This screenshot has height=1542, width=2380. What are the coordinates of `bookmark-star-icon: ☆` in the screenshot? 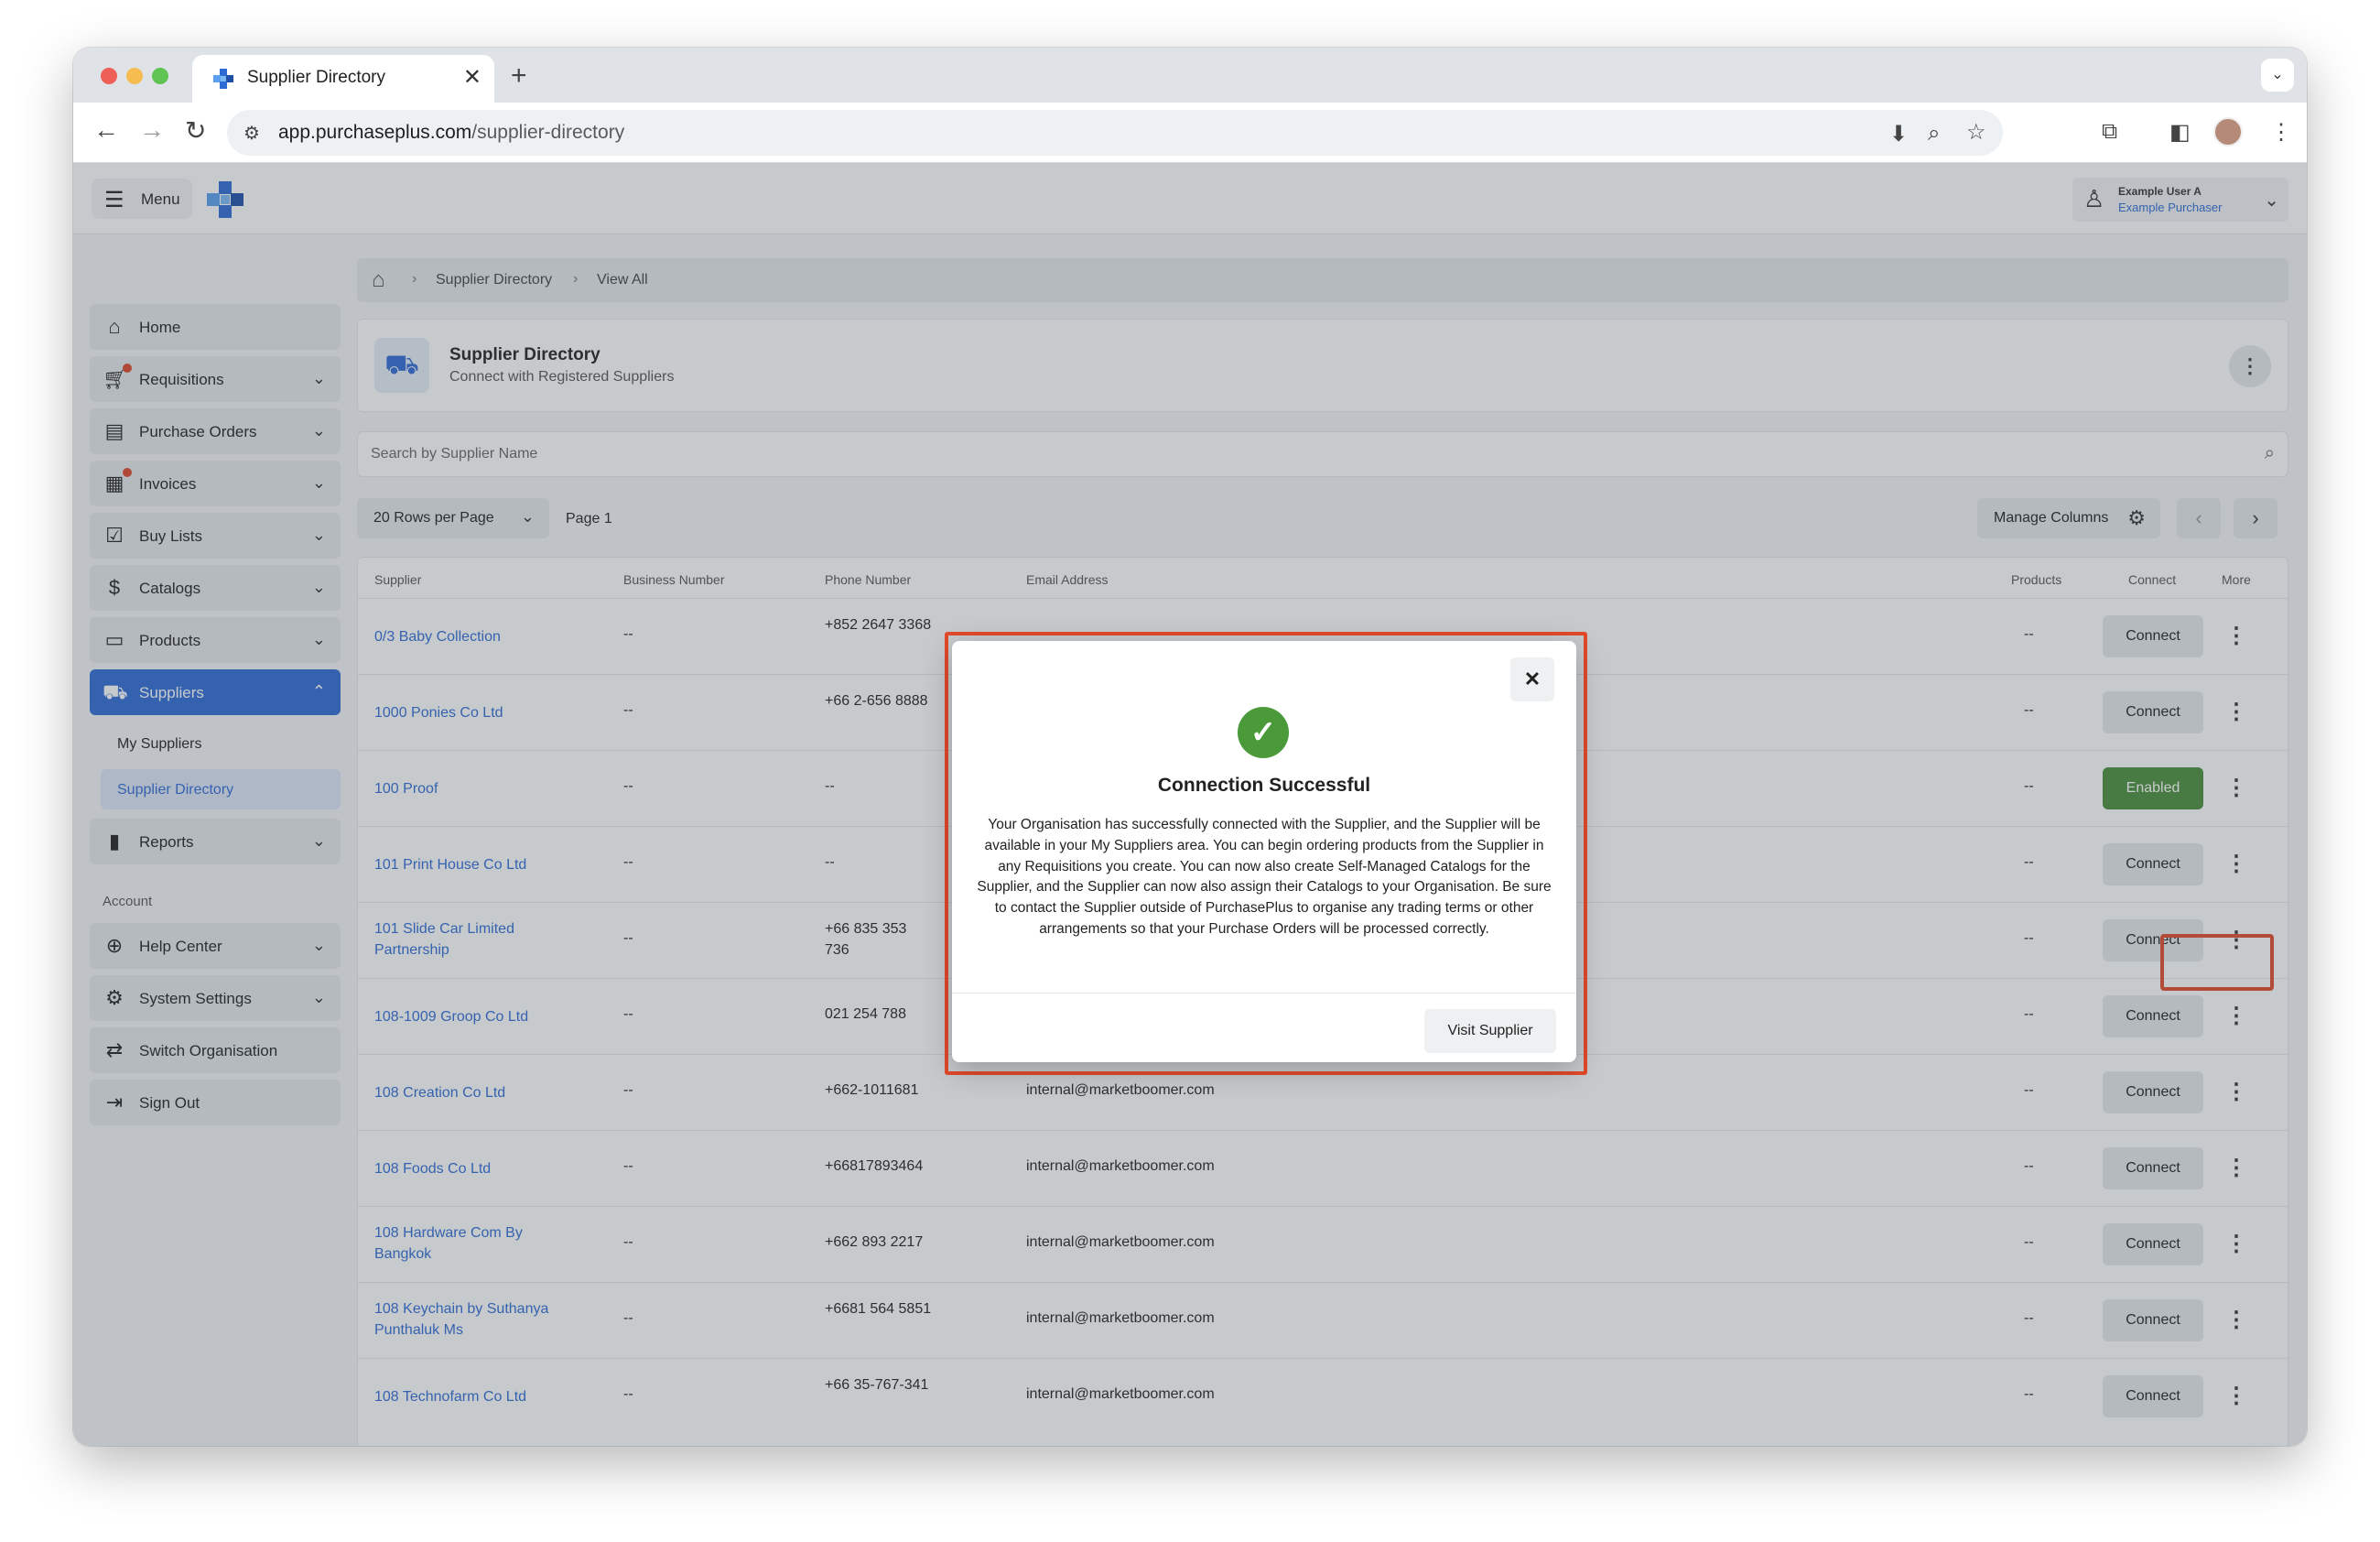 It's located at (1976, 132).